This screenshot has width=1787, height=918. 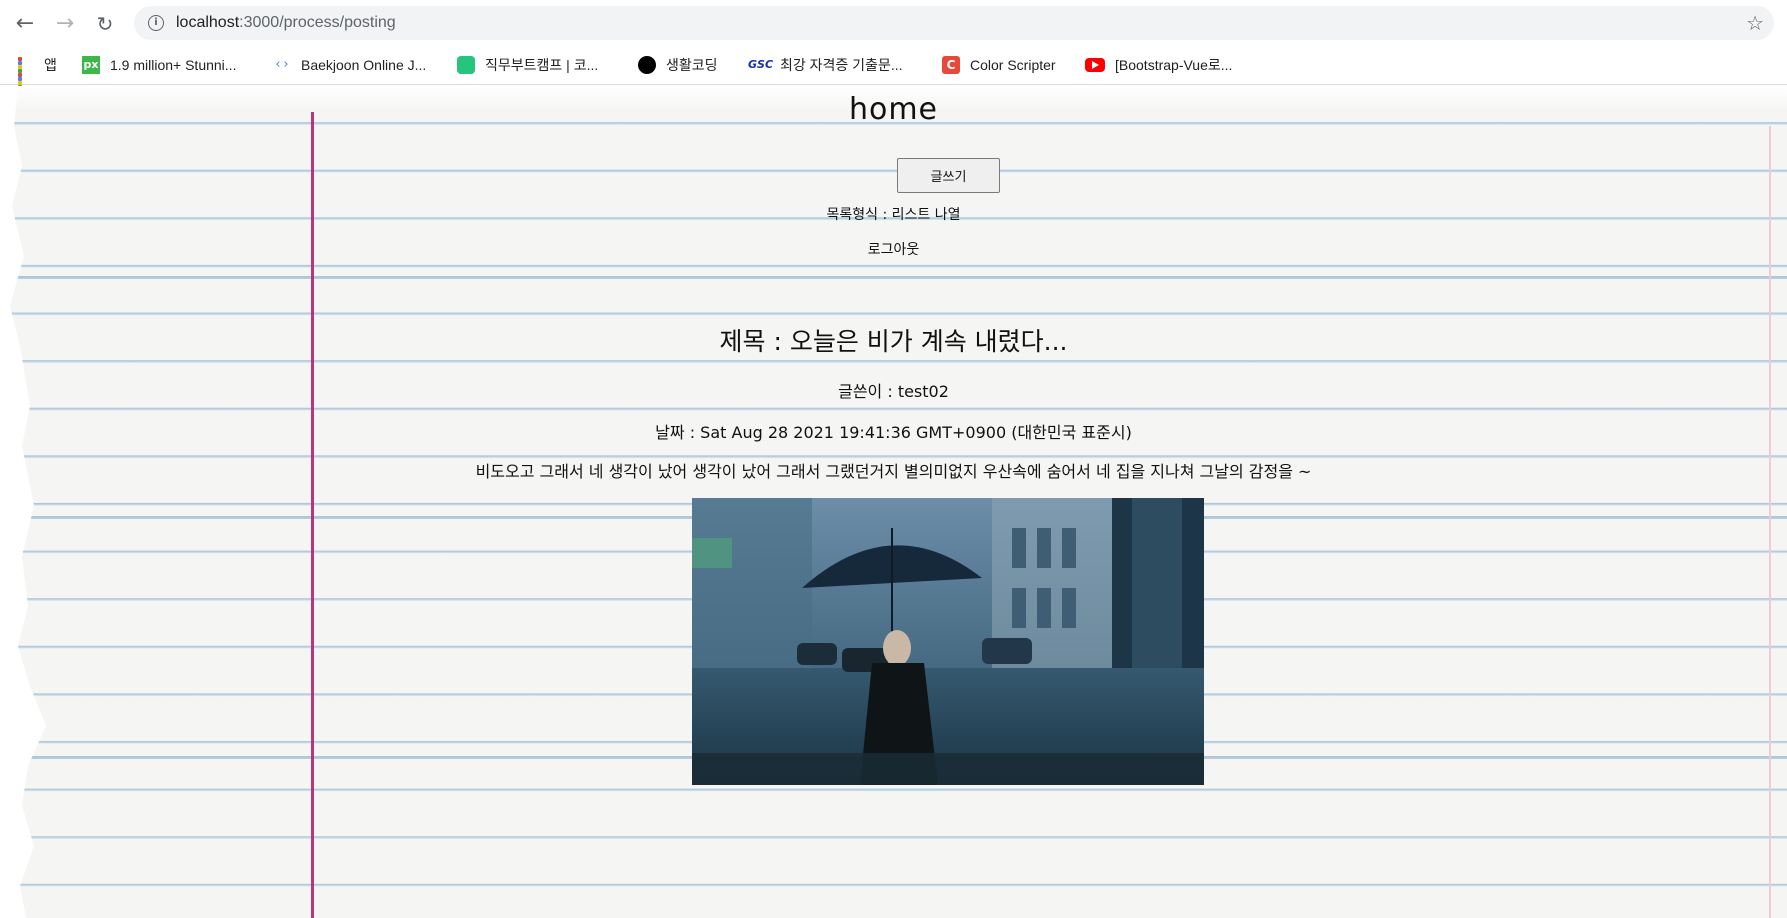 What do you see at coordinates (1013, 65) in the screenshot?
I see `bookmark-label: Color Scripter` at bounding box center [1013, 65].